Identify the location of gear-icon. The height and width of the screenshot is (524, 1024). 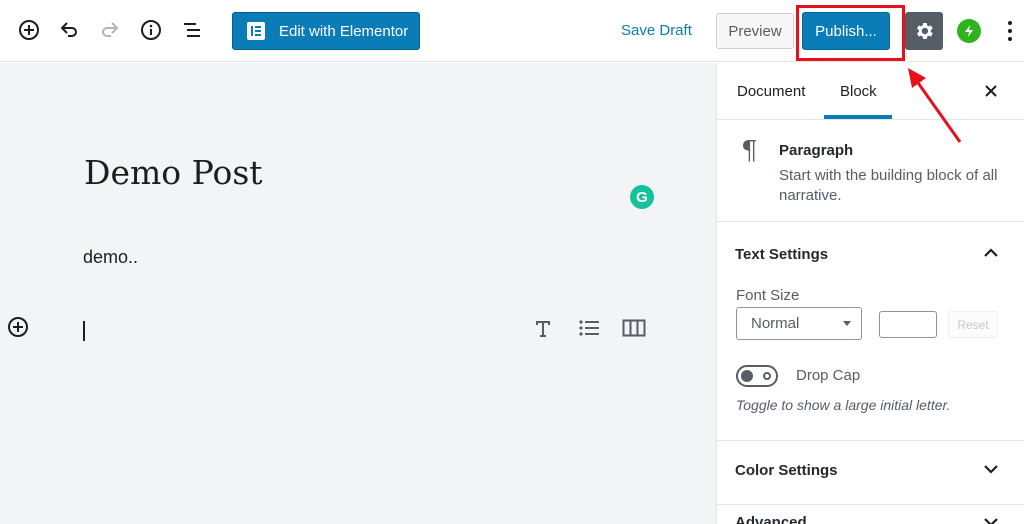
(925, 31).